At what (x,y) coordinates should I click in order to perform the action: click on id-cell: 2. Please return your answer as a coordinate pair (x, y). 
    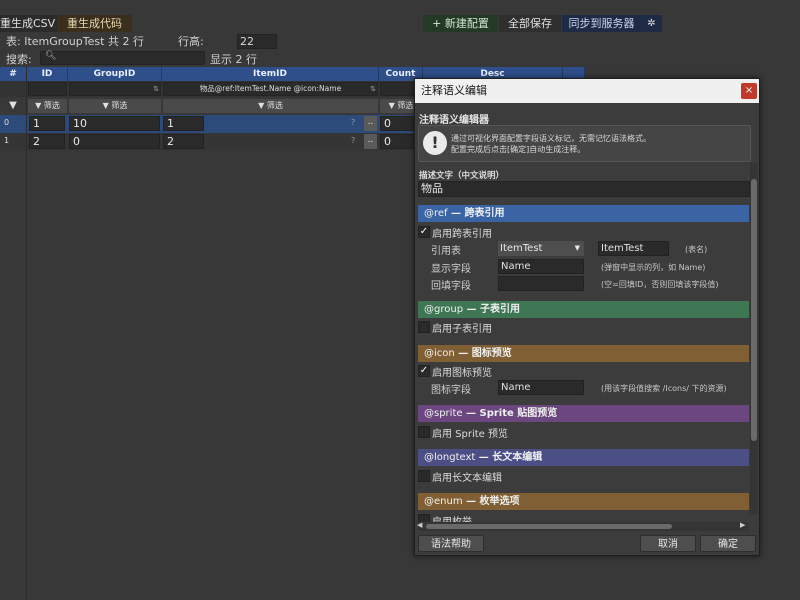
    Looking at the image, I should click on (47, 141).